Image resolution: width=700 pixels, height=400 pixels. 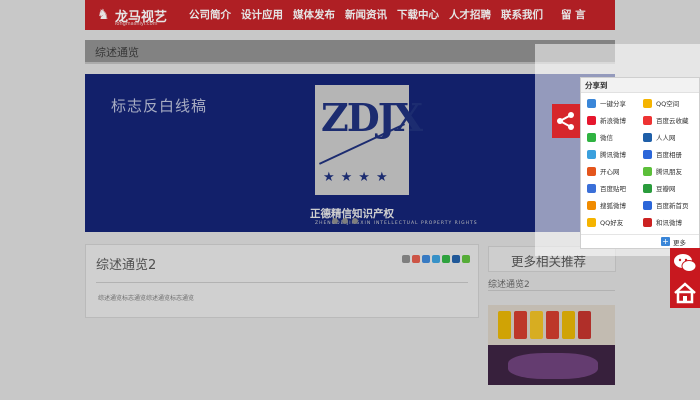 What do you see at coordinates (640, 85) in the screenshot?
I see `share-panel-header: 分享到` at bounding box center [640, 85].